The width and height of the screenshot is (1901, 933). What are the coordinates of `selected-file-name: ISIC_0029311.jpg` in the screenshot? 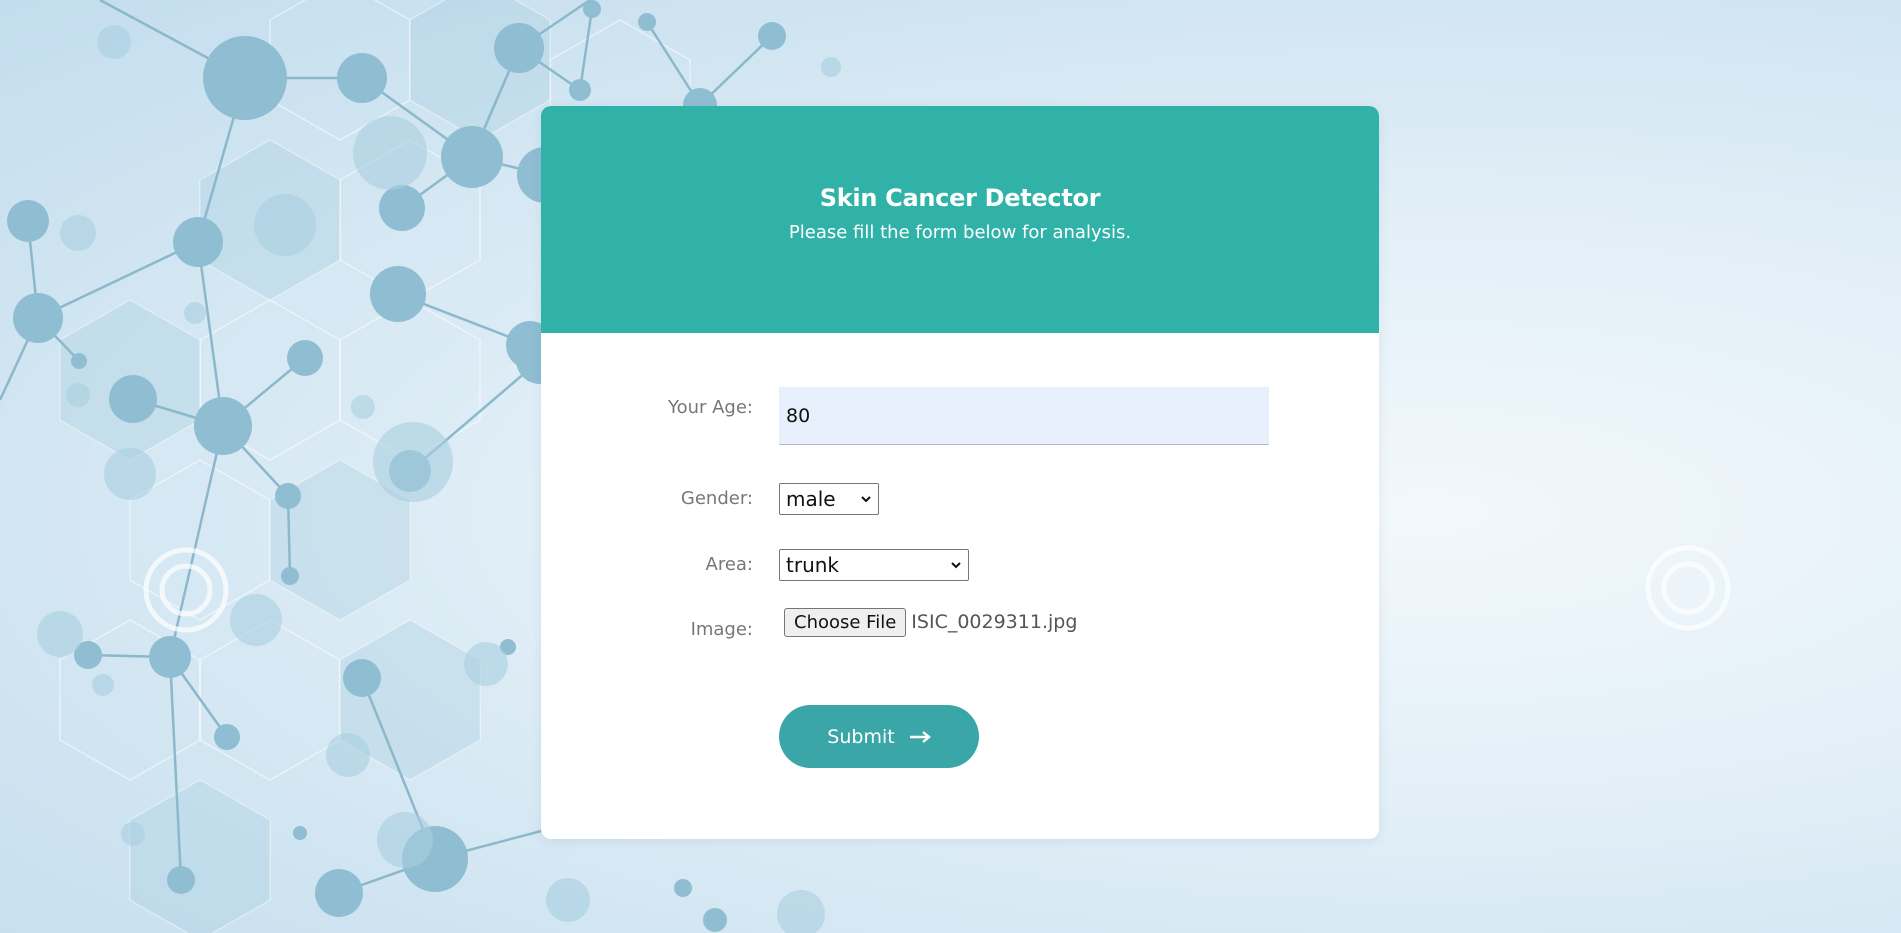 It's located at (994, 622).